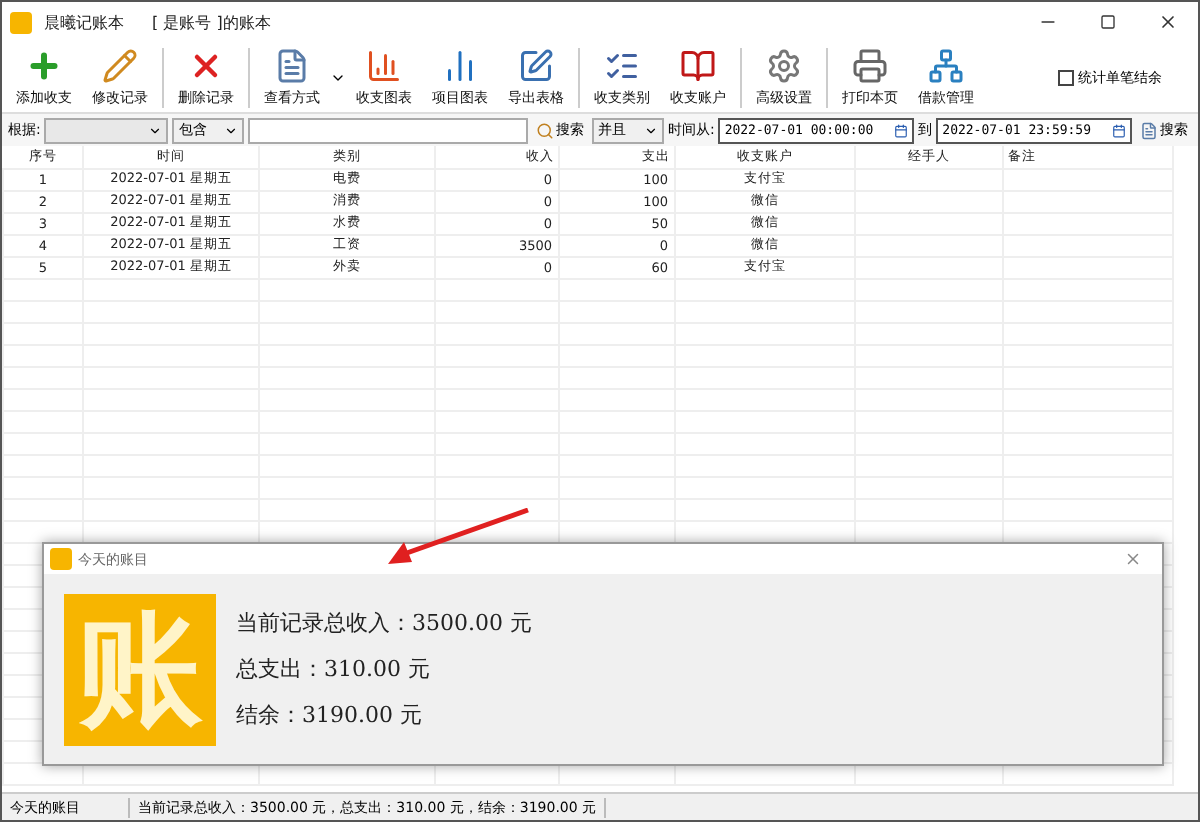 The height and width of the screenshot is (822, 1200). I want to click on edit-form-icon, so click(536, 65).